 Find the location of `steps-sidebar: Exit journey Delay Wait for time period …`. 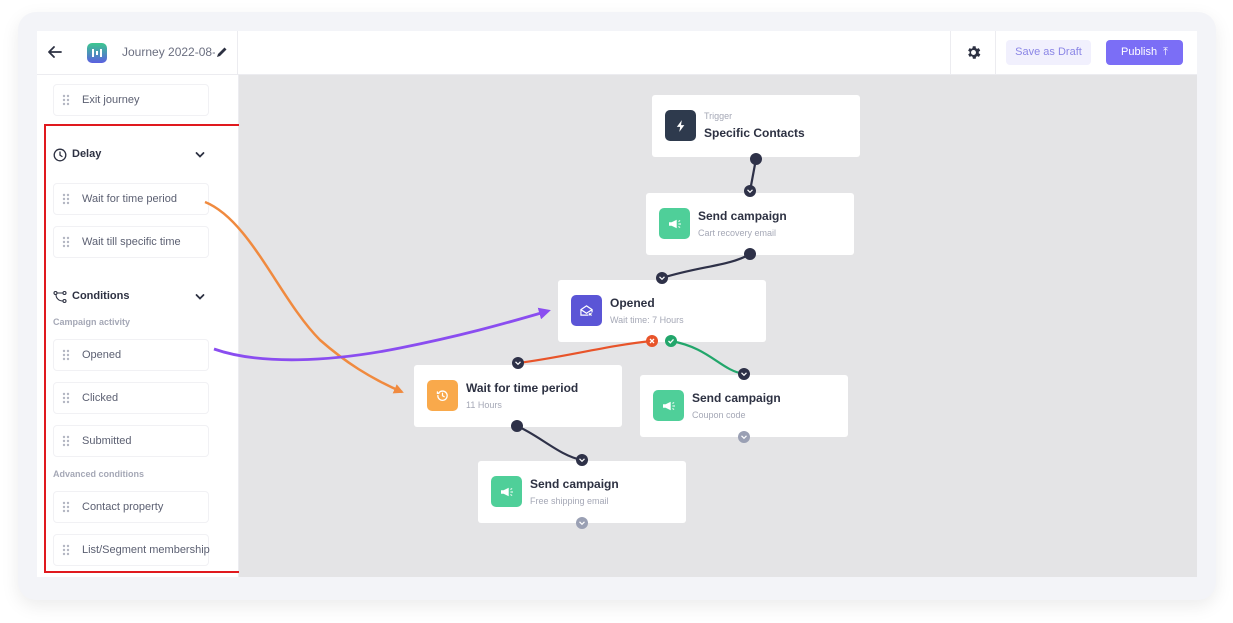

steps-sidebar: Exit journey Delay Wait for time period … is located at coordinates (144, 326).